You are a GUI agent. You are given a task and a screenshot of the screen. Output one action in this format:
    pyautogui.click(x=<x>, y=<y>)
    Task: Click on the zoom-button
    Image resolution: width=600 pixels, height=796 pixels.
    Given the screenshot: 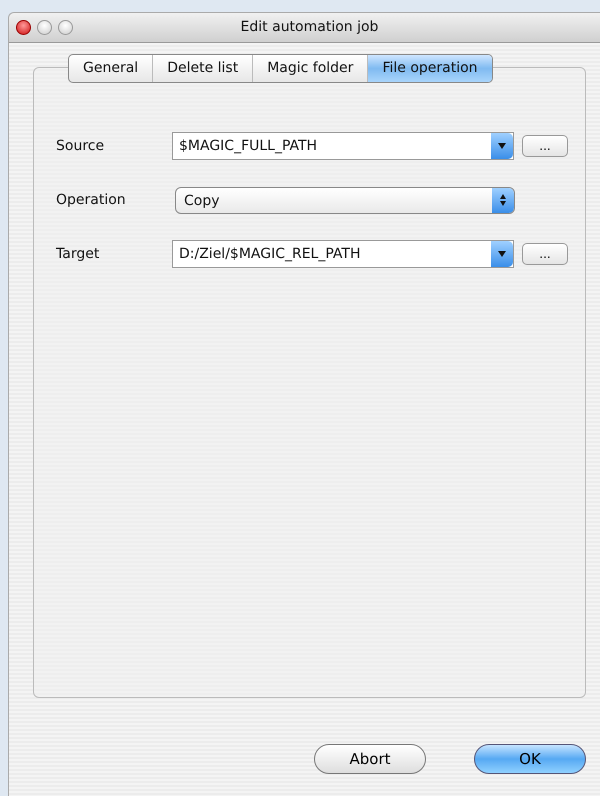 What is the action you would take?
    pyautogui.click(x=65, y=27)
    